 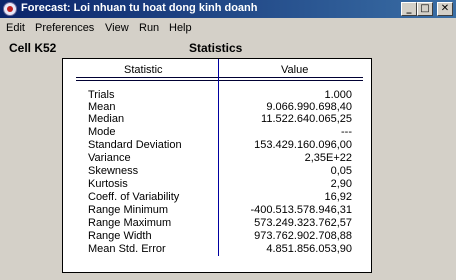 I want to click on minimize-button: _, so click(x=409, y=9).